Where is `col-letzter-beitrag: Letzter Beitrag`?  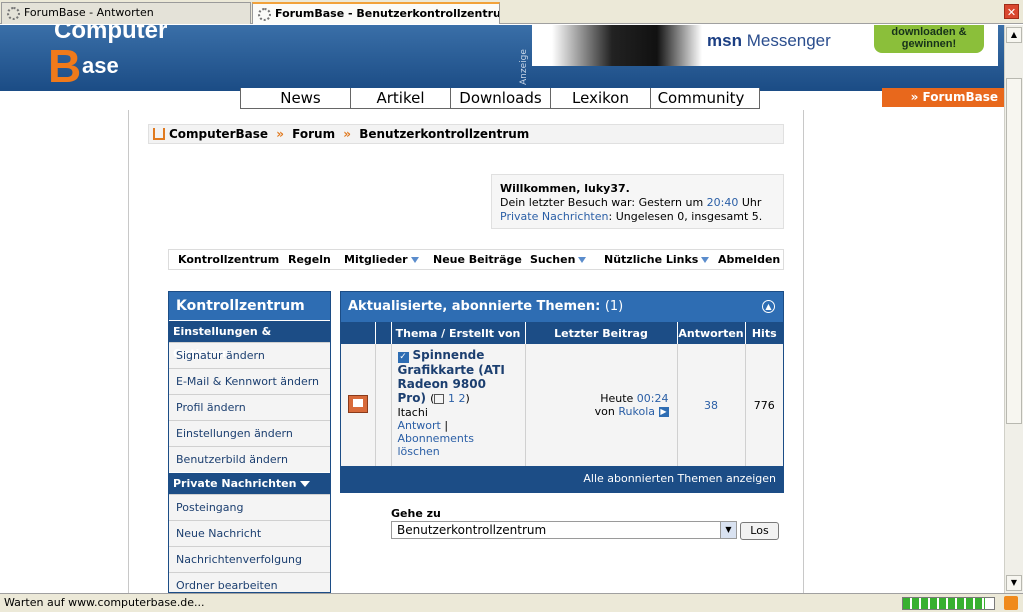 col-letzter-beitrag: Letzter Beitrag is located at coordinates (601, 333).